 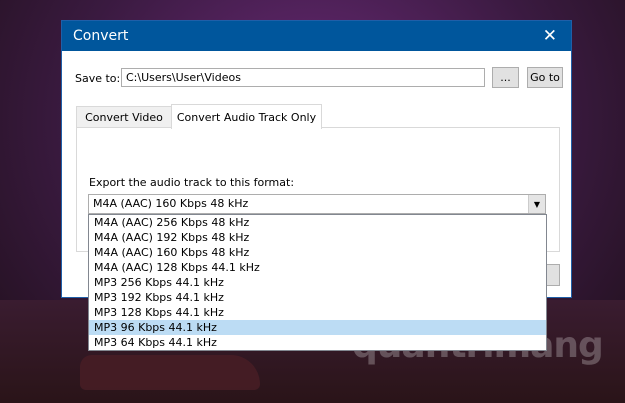 What do you see at coordinates (545, 77) in the screenshot?
I see `go-to-button: Go to` at bounding box center [545, 77].